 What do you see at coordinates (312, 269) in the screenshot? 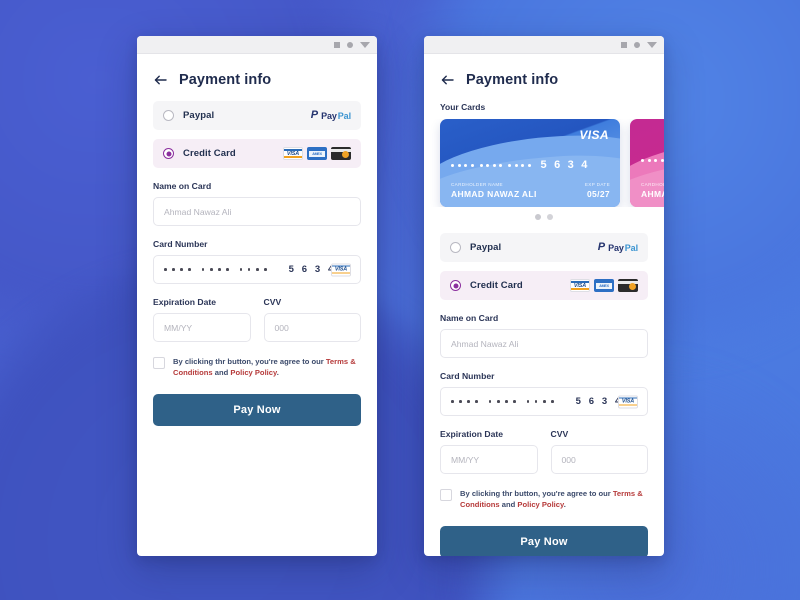
I see `card-number-last4: 5 6 3 4` at bounding box center [312, 269].